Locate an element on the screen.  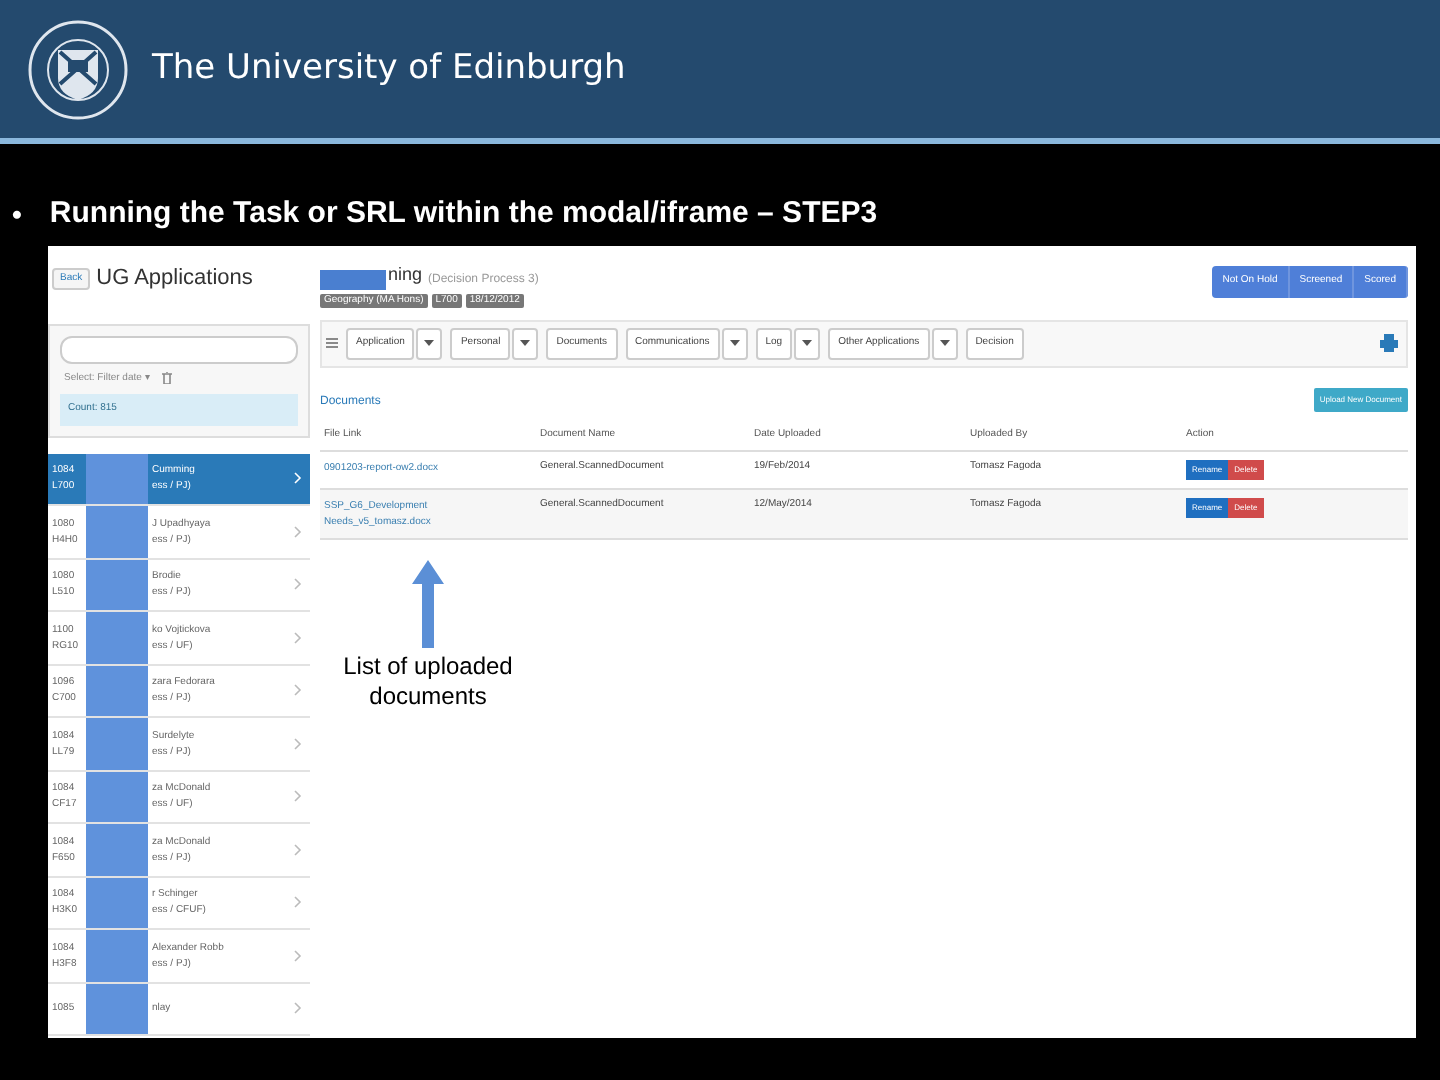
up-arrow-icon is located at coordinates (428, 604).